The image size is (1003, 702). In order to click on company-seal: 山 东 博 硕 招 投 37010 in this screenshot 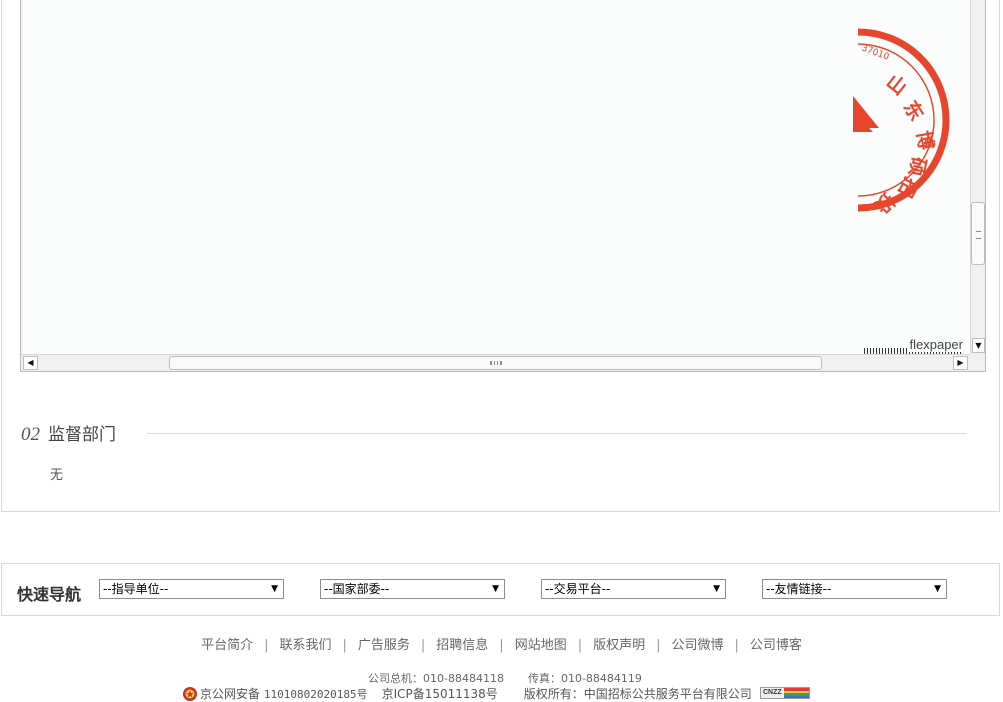, I will do `click(901, 123)`.